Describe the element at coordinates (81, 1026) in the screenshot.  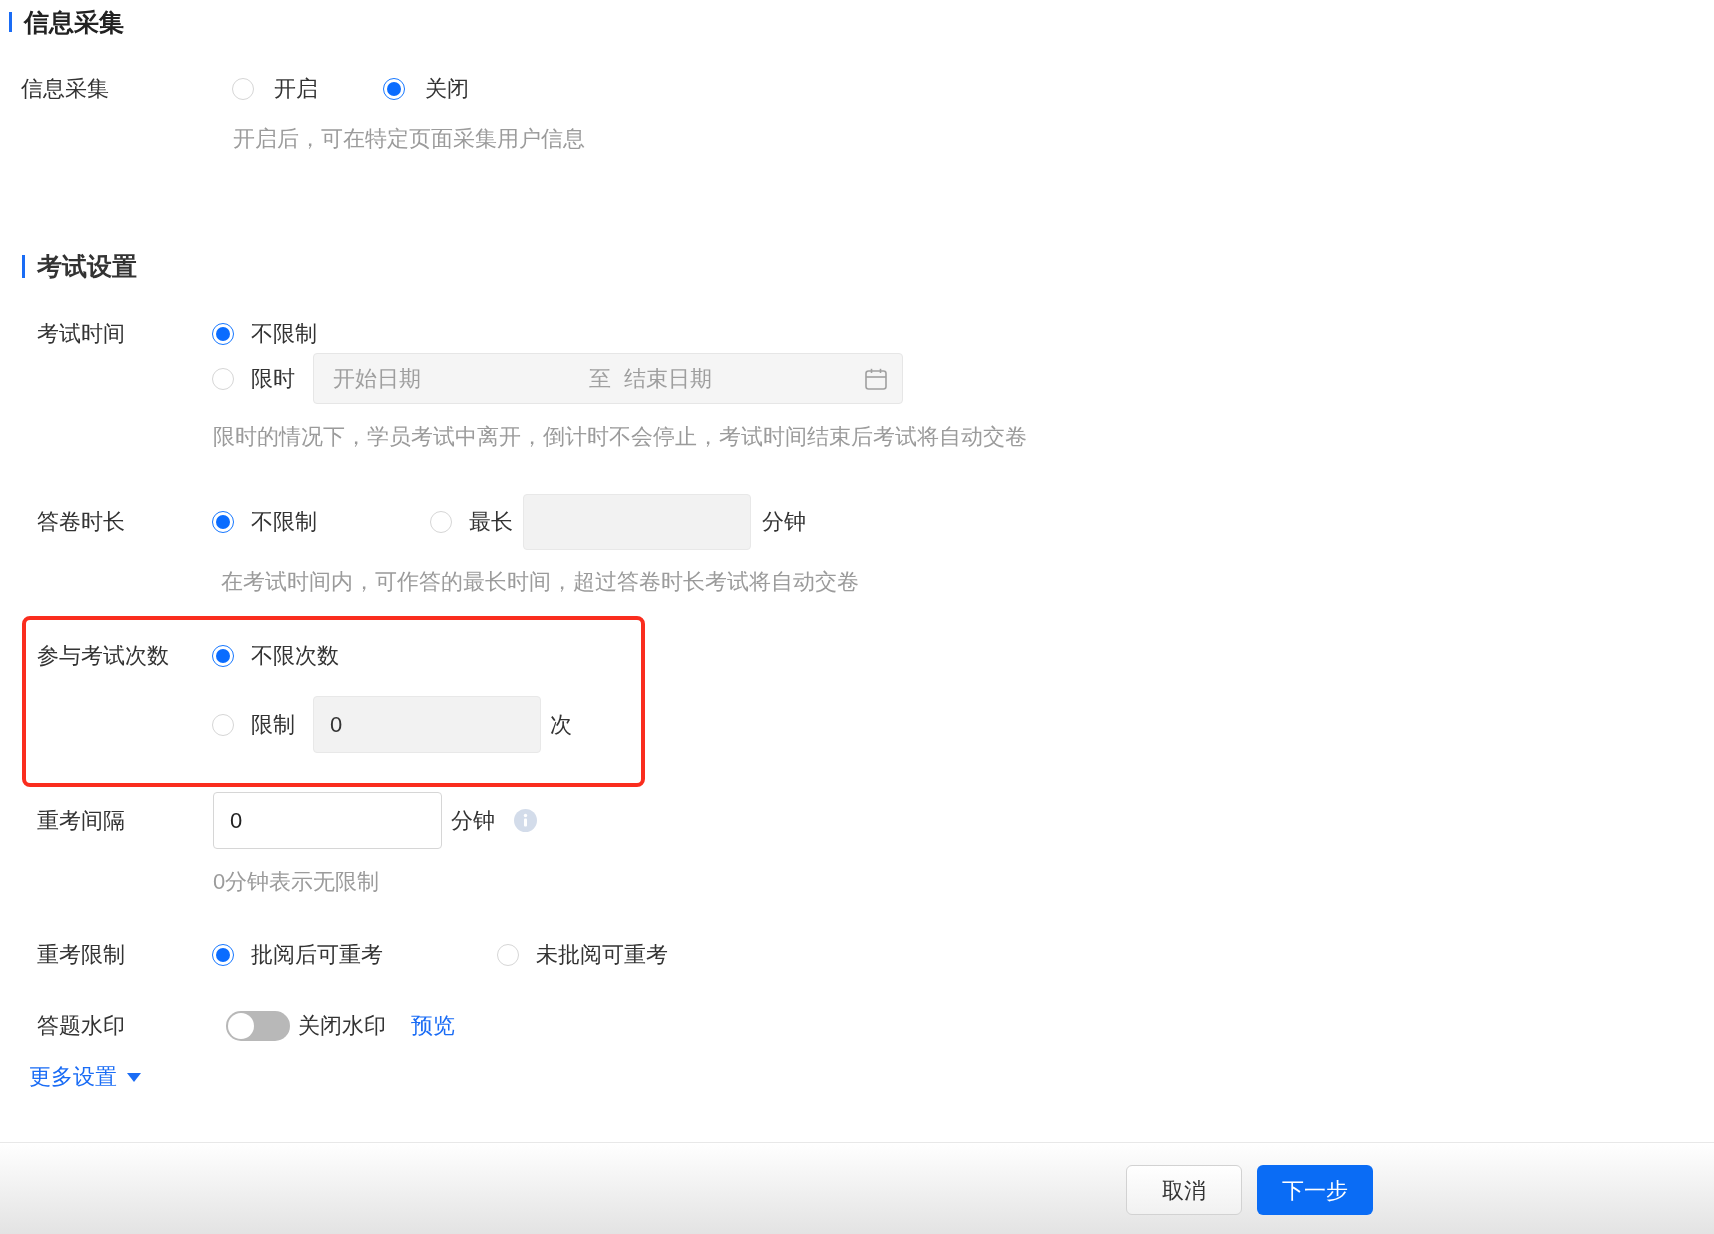
I see `field-label: 答题水印` at that location.